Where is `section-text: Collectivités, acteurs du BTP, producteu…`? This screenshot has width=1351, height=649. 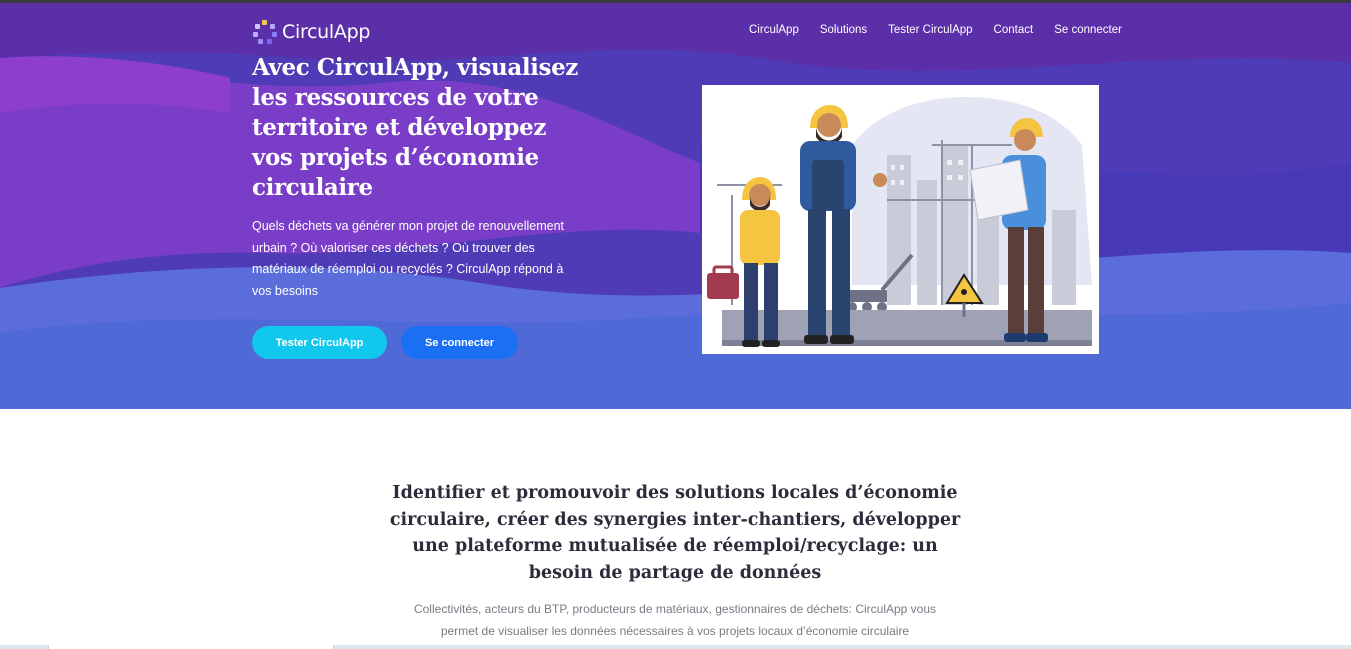 section-text: Collectivités, acteurs du BTP, producteu… is located at coordinates (675, 620).